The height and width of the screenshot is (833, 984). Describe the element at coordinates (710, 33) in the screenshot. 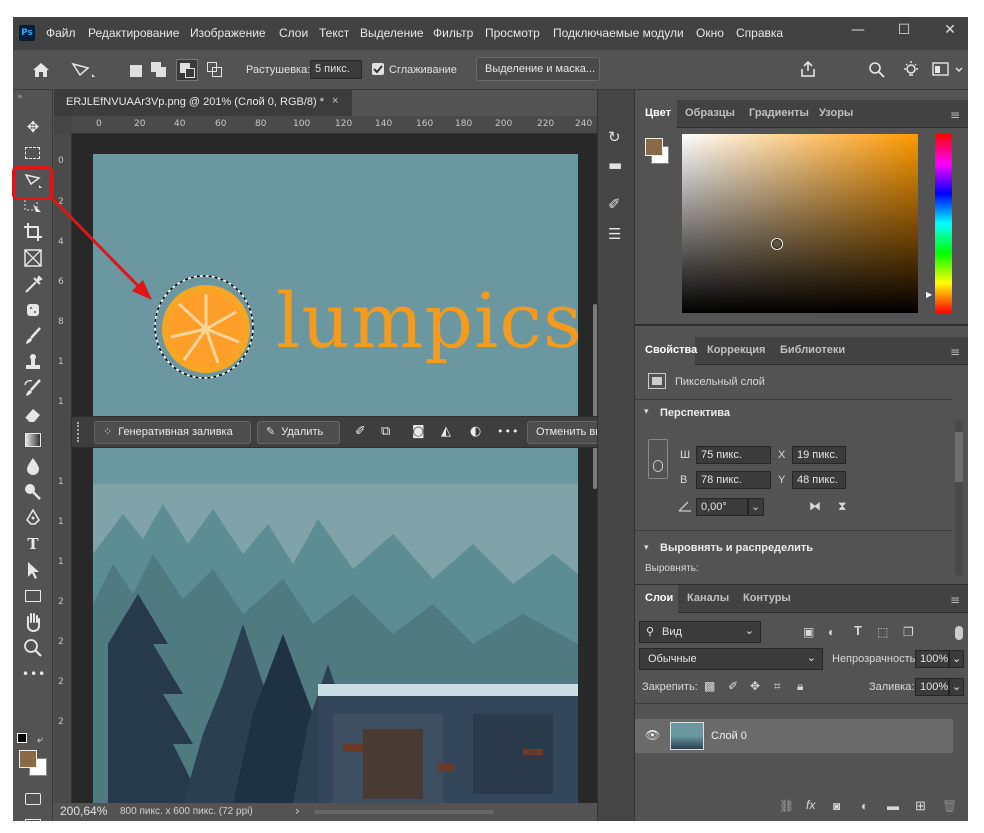

I see `menu-window: Окно` at that location.